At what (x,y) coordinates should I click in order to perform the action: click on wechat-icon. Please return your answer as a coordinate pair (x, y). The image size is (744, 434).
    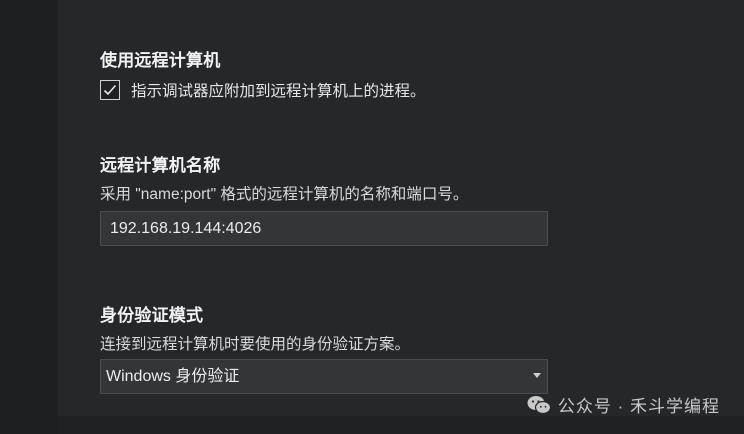
    Looking at the image, I should click on (539, 404).